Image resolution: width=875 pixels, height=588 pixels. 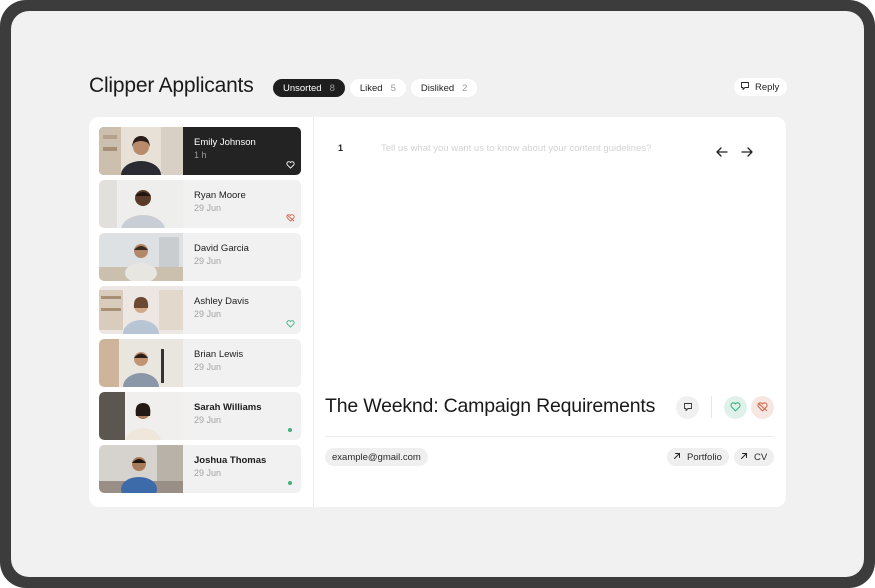 What do you see at coordinates (332, 88) in the screenshot?
I see `tab-count: 8` at bounding box center [332, 88].